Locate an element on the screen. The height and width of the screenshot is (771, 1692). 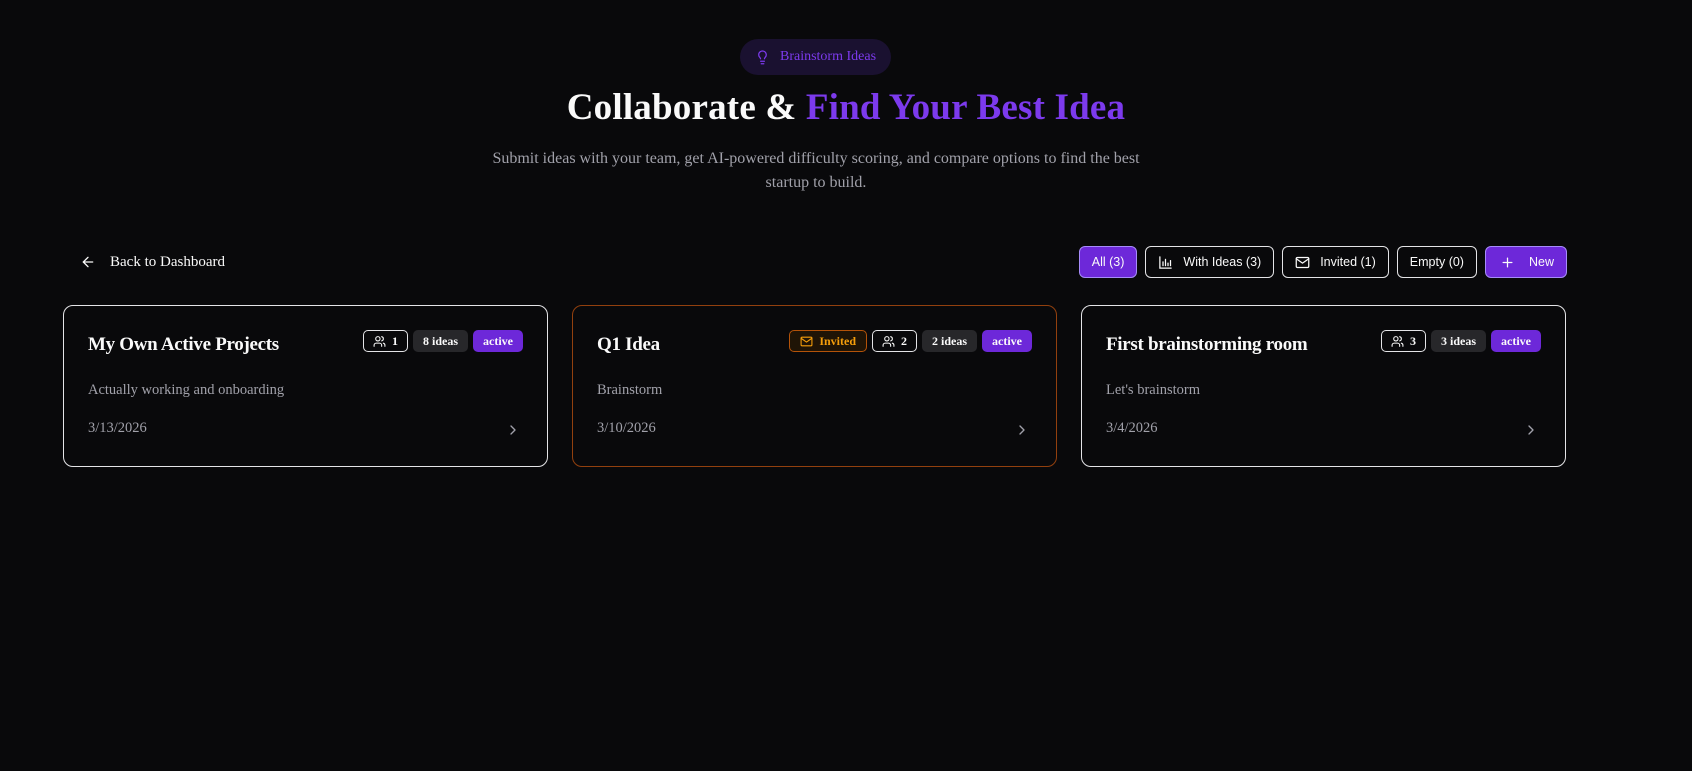
filter-with-ideas-button: With Ideas (3) is located at coordinates (1210, 262).